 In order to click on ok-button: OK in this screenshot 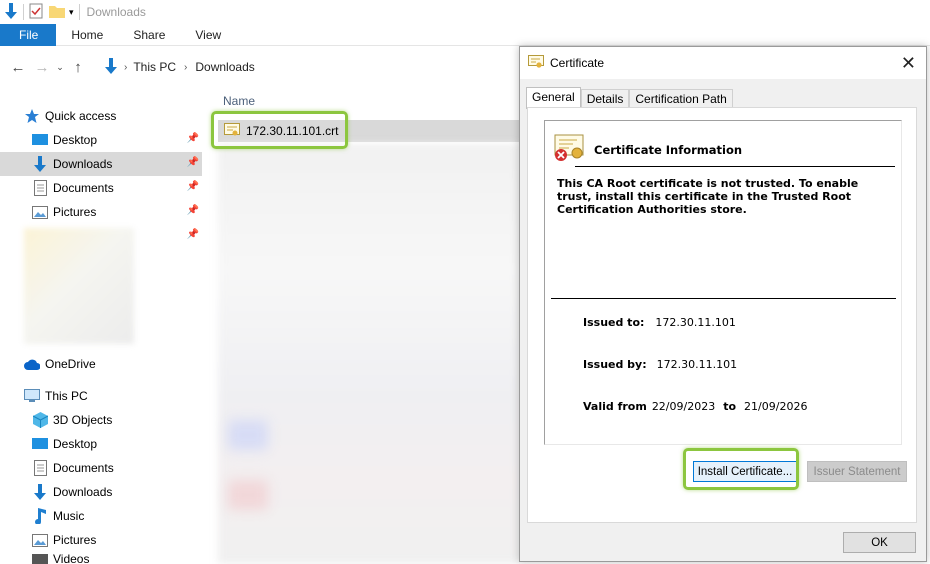, I will do `click(879, 542)`.